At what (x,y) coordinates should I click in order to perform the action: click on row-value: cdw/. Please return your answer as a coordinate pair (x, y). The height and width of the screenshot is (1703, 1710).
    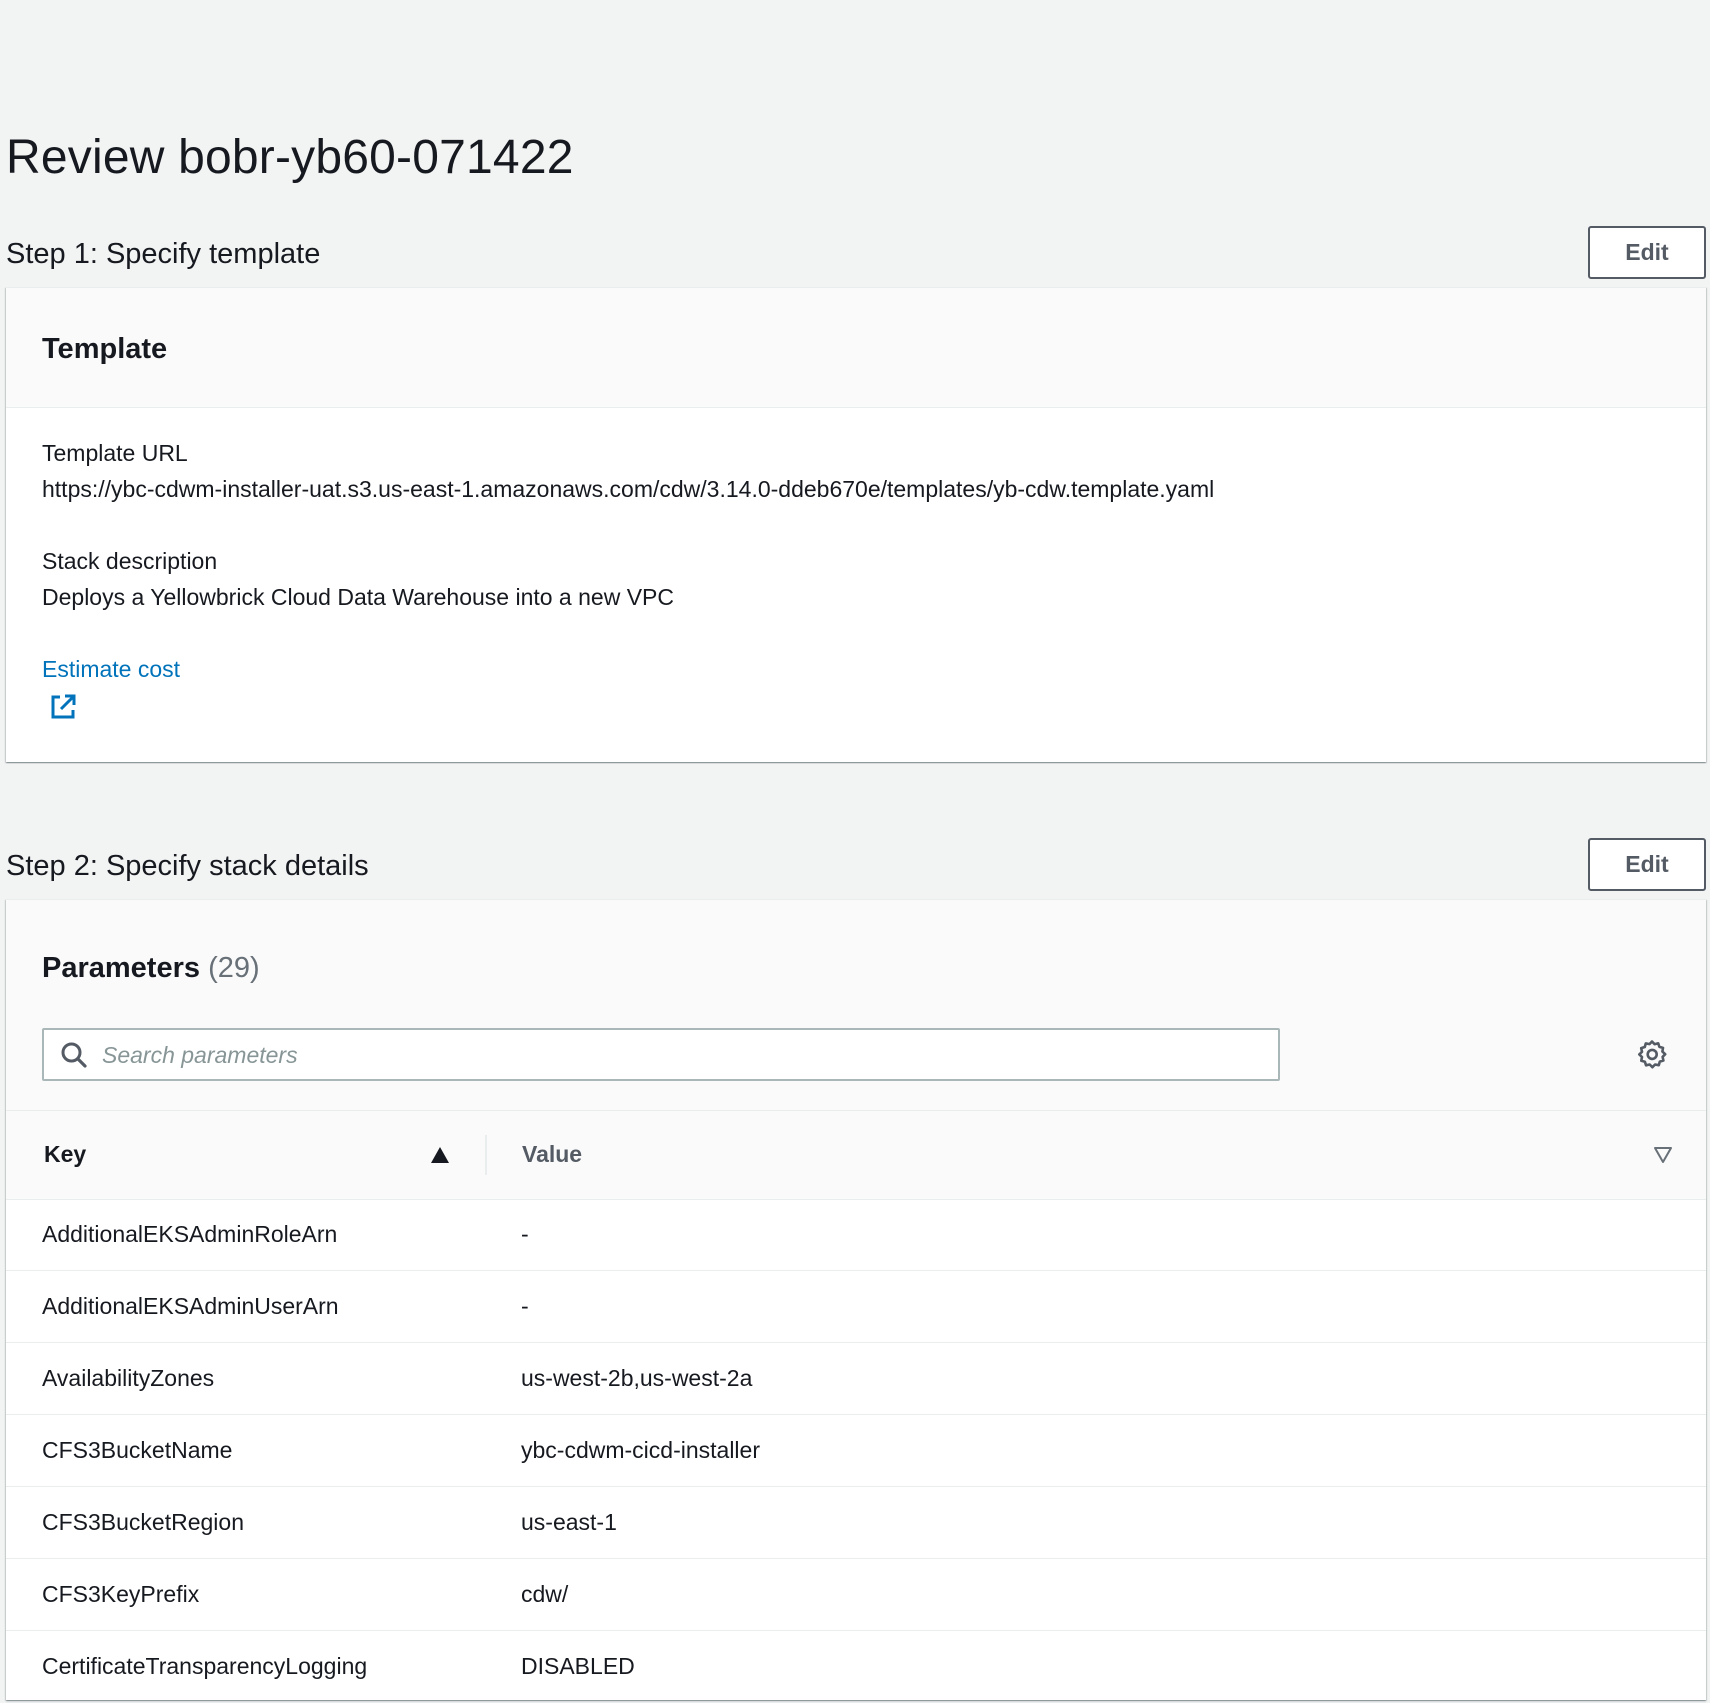
    Looking at the image, I should click on (545, 1594).